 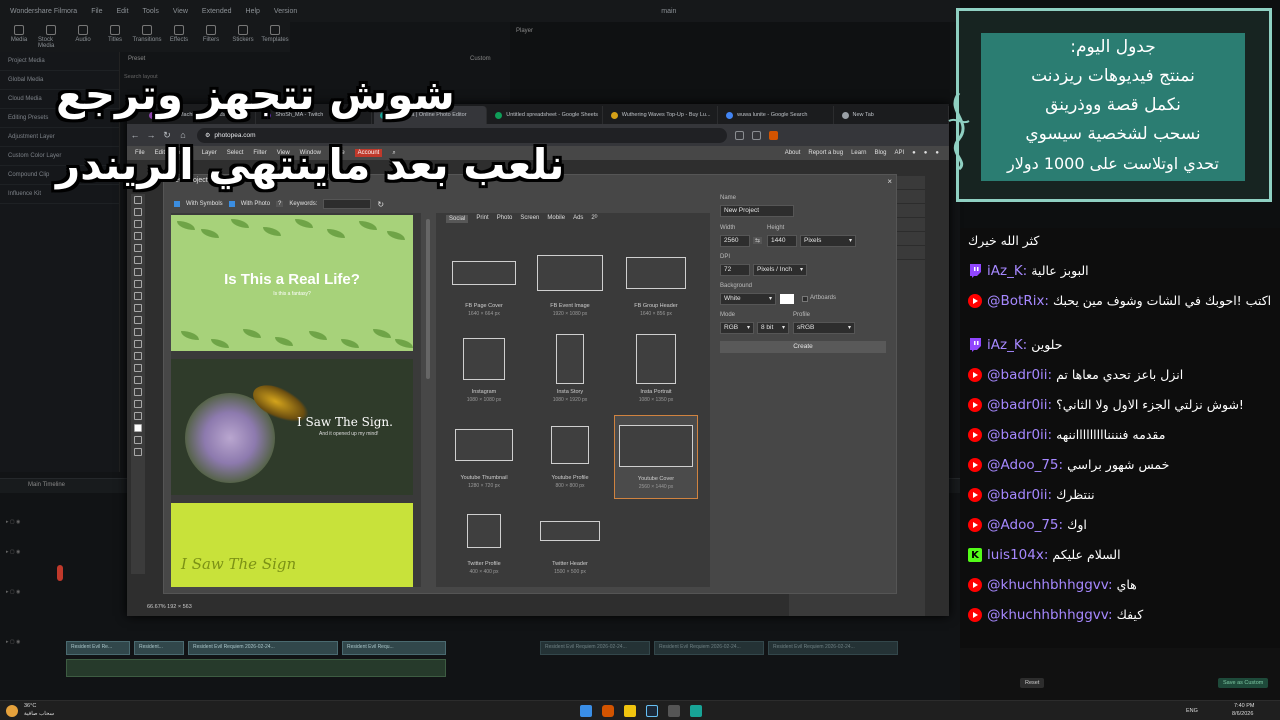 I want to click on eraser-icon, so click(x=138, y=308).